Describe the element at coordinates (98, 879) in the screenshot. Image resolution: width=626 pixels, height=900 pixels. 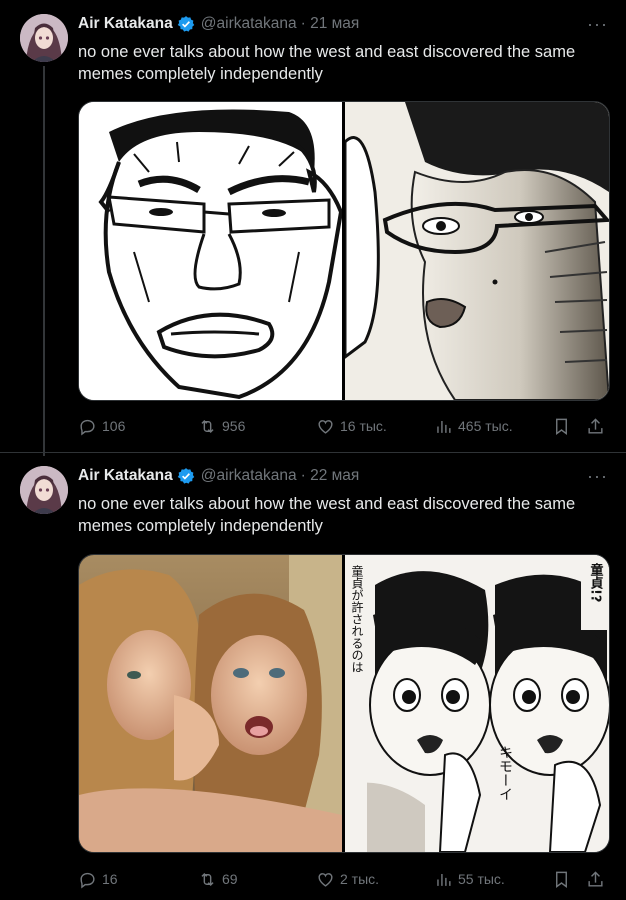
I see `reply-button: 16` at that location.